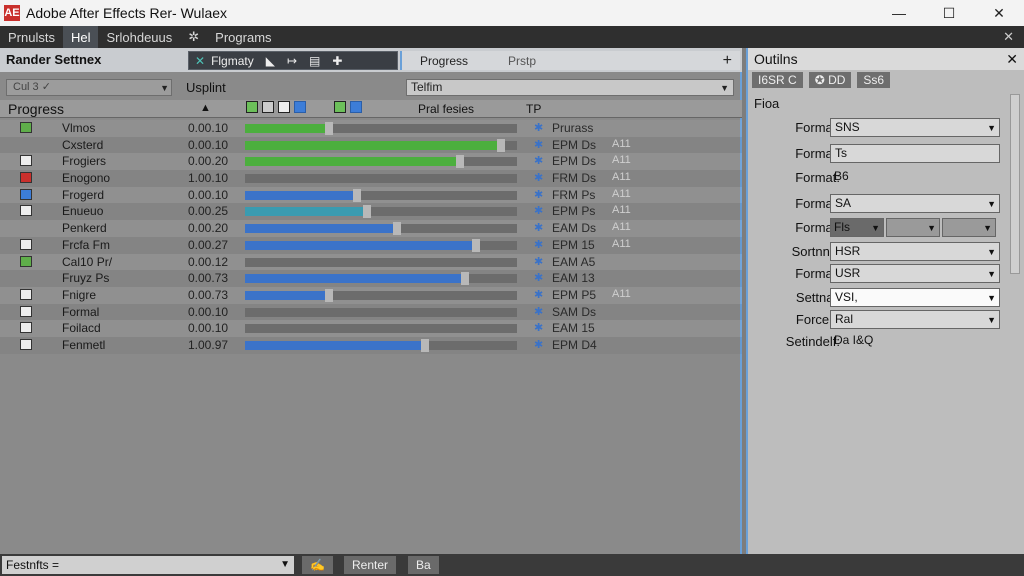  Describe the element at coordinates (371, 178) in the screenshot. I see `table-row: Enogono 1.00.10 ✱ FRM Ds A11` at that location.